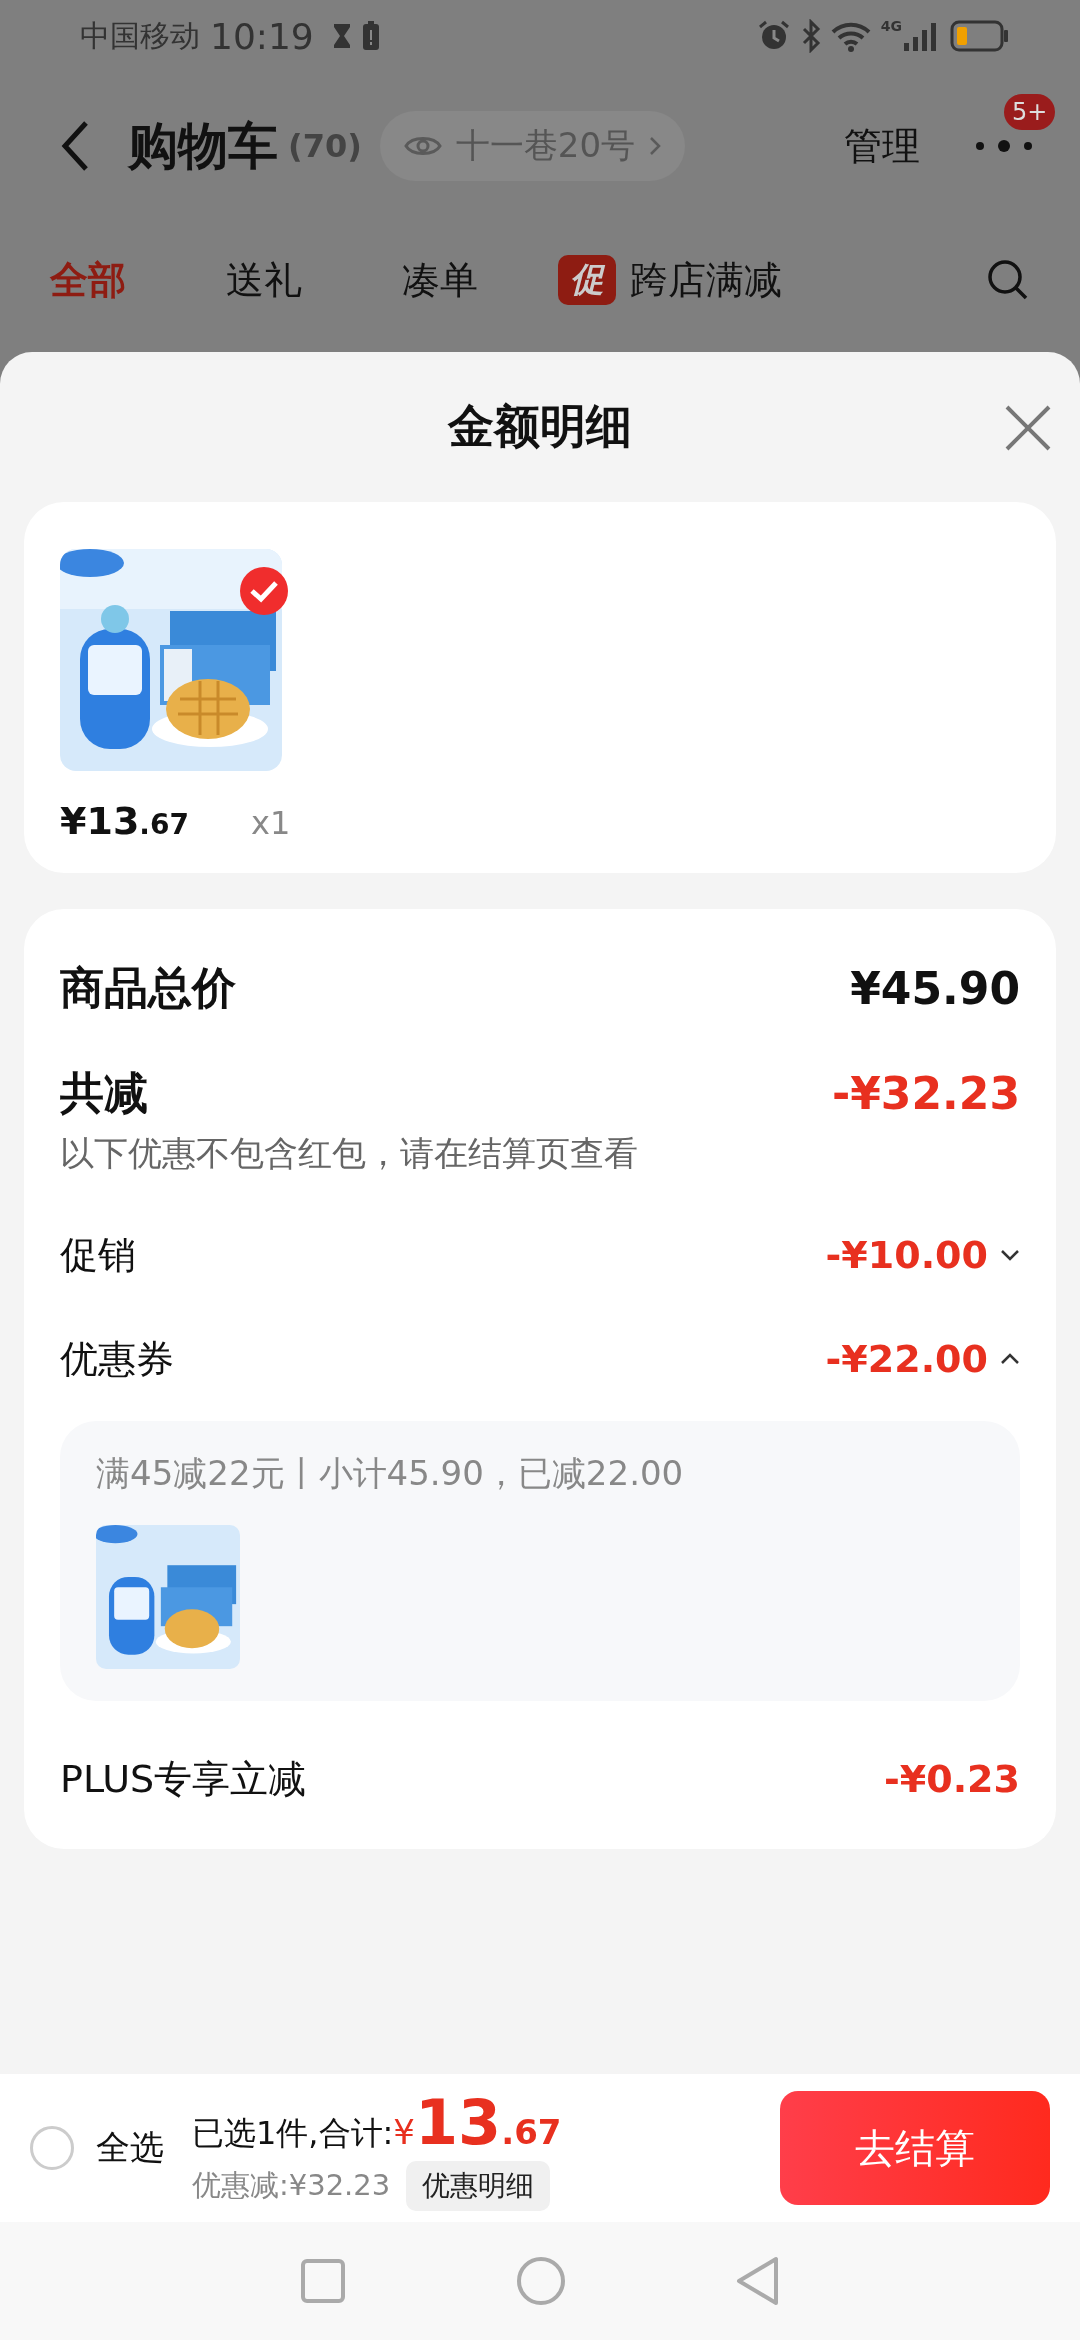 The image size is (1080, 2340). I want to click on saving-text: 优惠减:¥32.23, so click(291, 2185).